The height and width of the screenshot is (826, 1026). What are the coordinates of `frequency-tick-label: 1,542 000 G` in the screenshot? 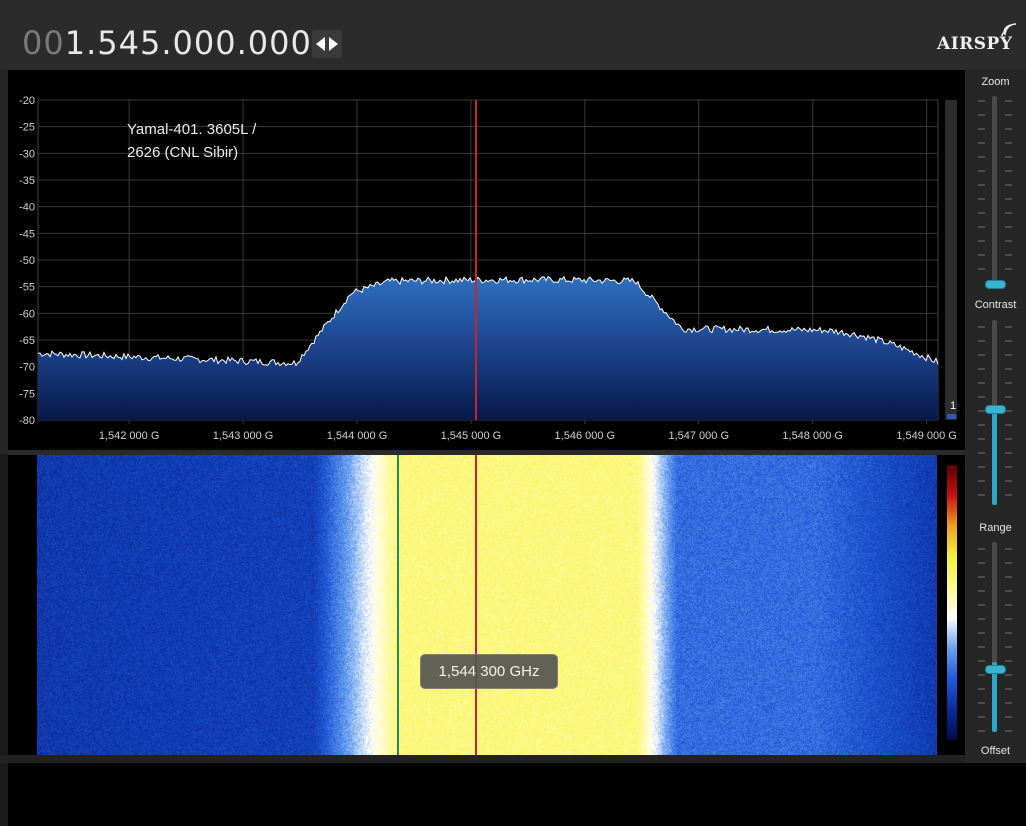 It's located at (129, 436).